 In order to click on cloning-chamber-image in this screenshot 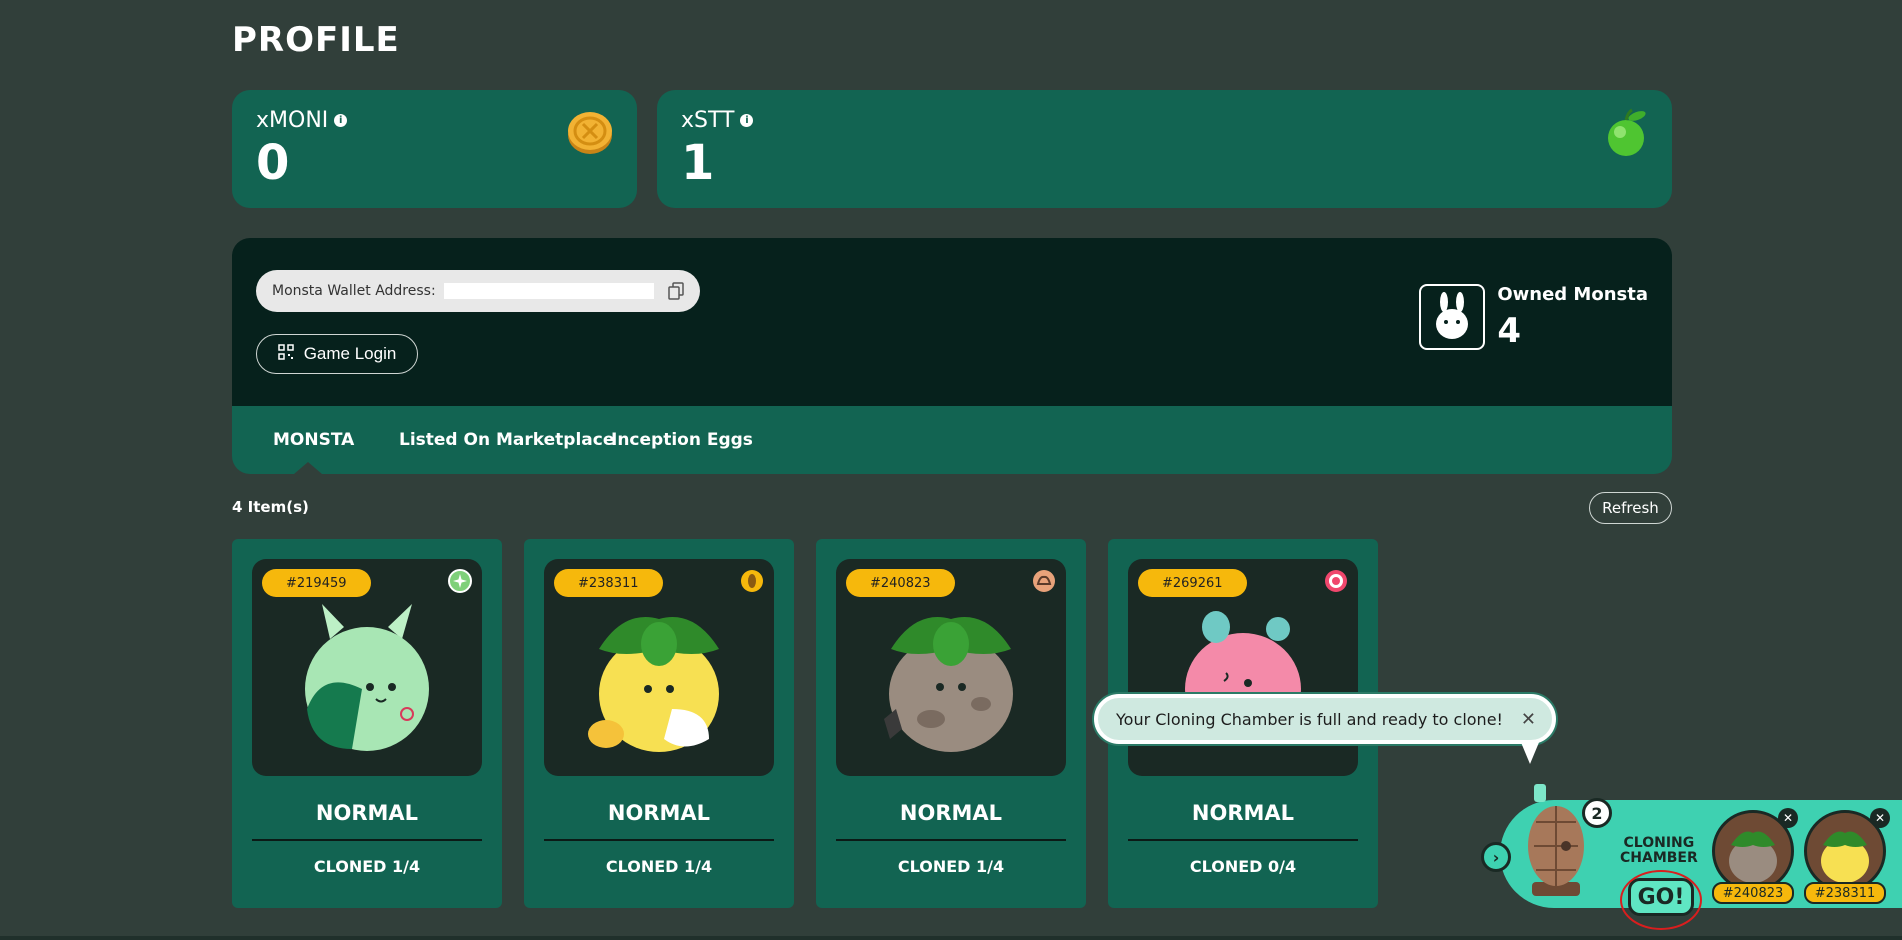, I will do `click(1556, 840)`.